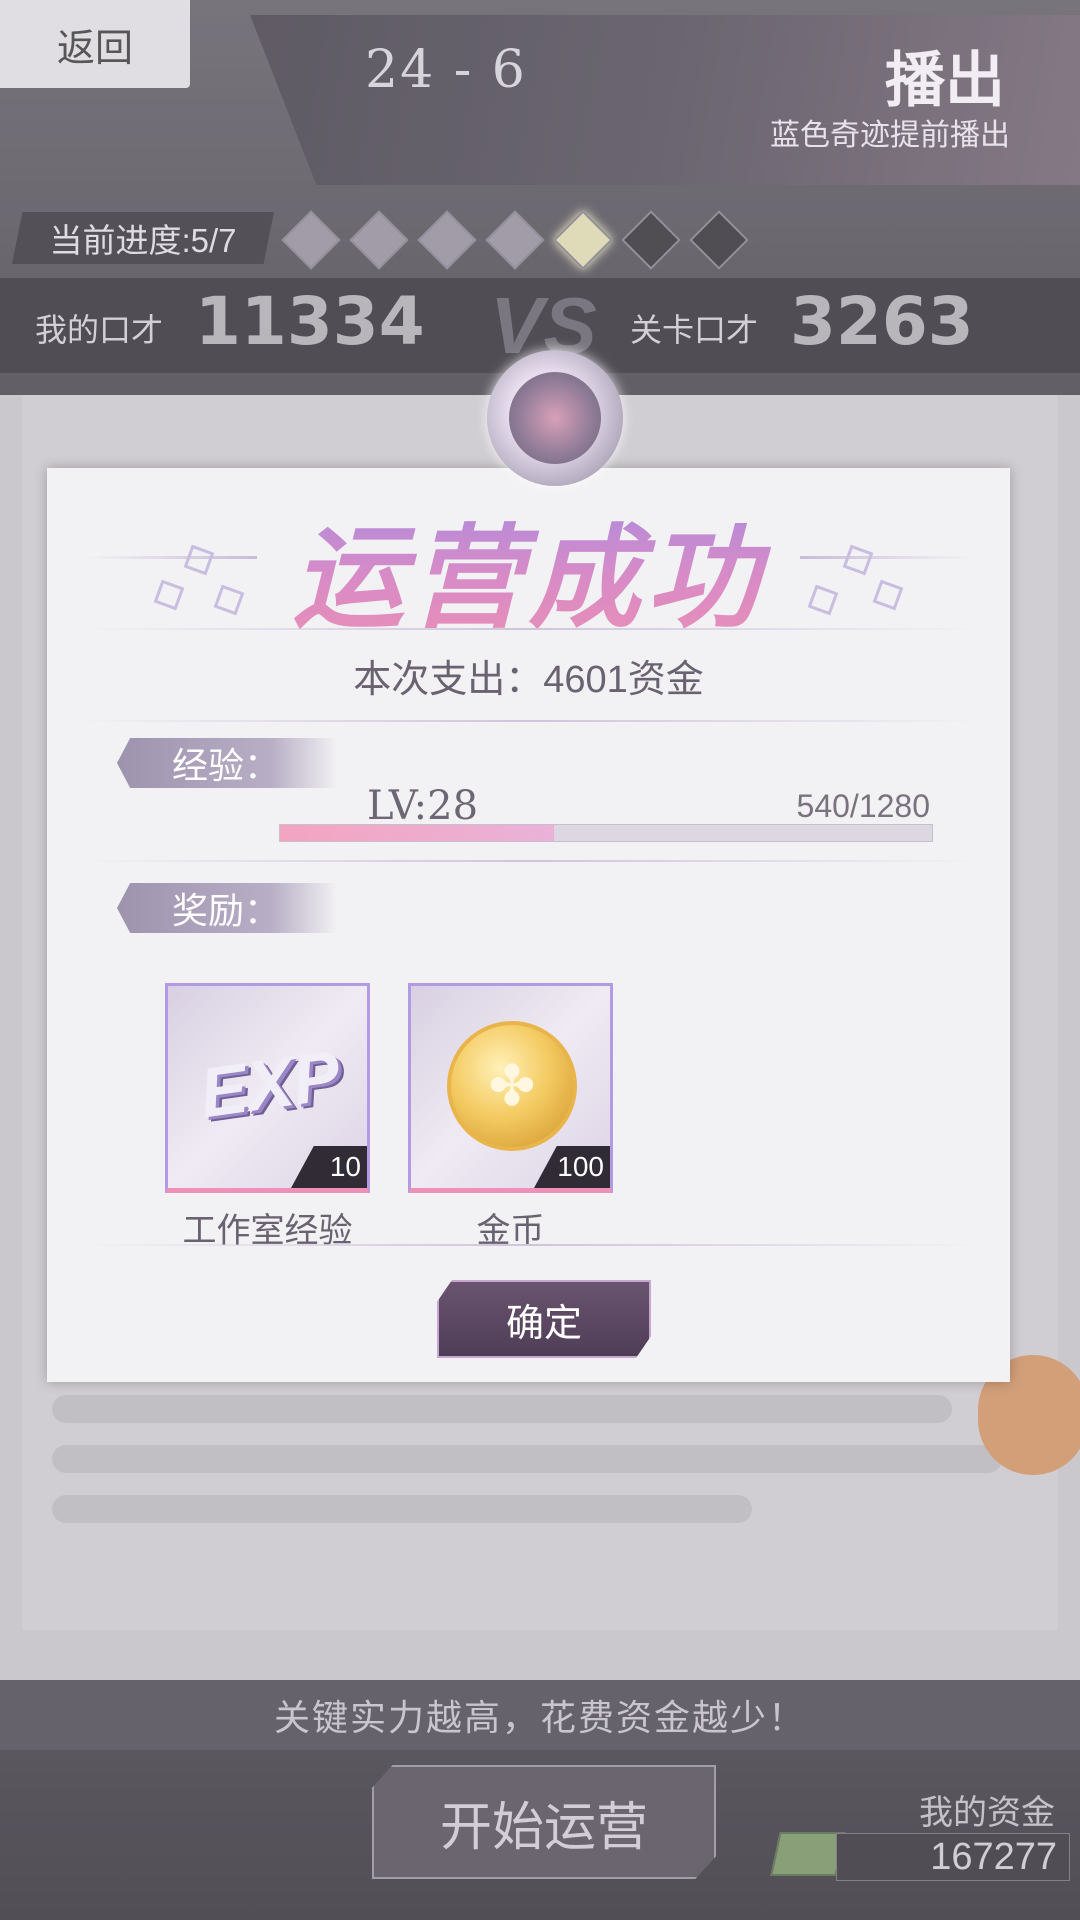 This screenshot has width=1080, height=1920. I want to click on experience-count: 540/1280, so click(863, 806).